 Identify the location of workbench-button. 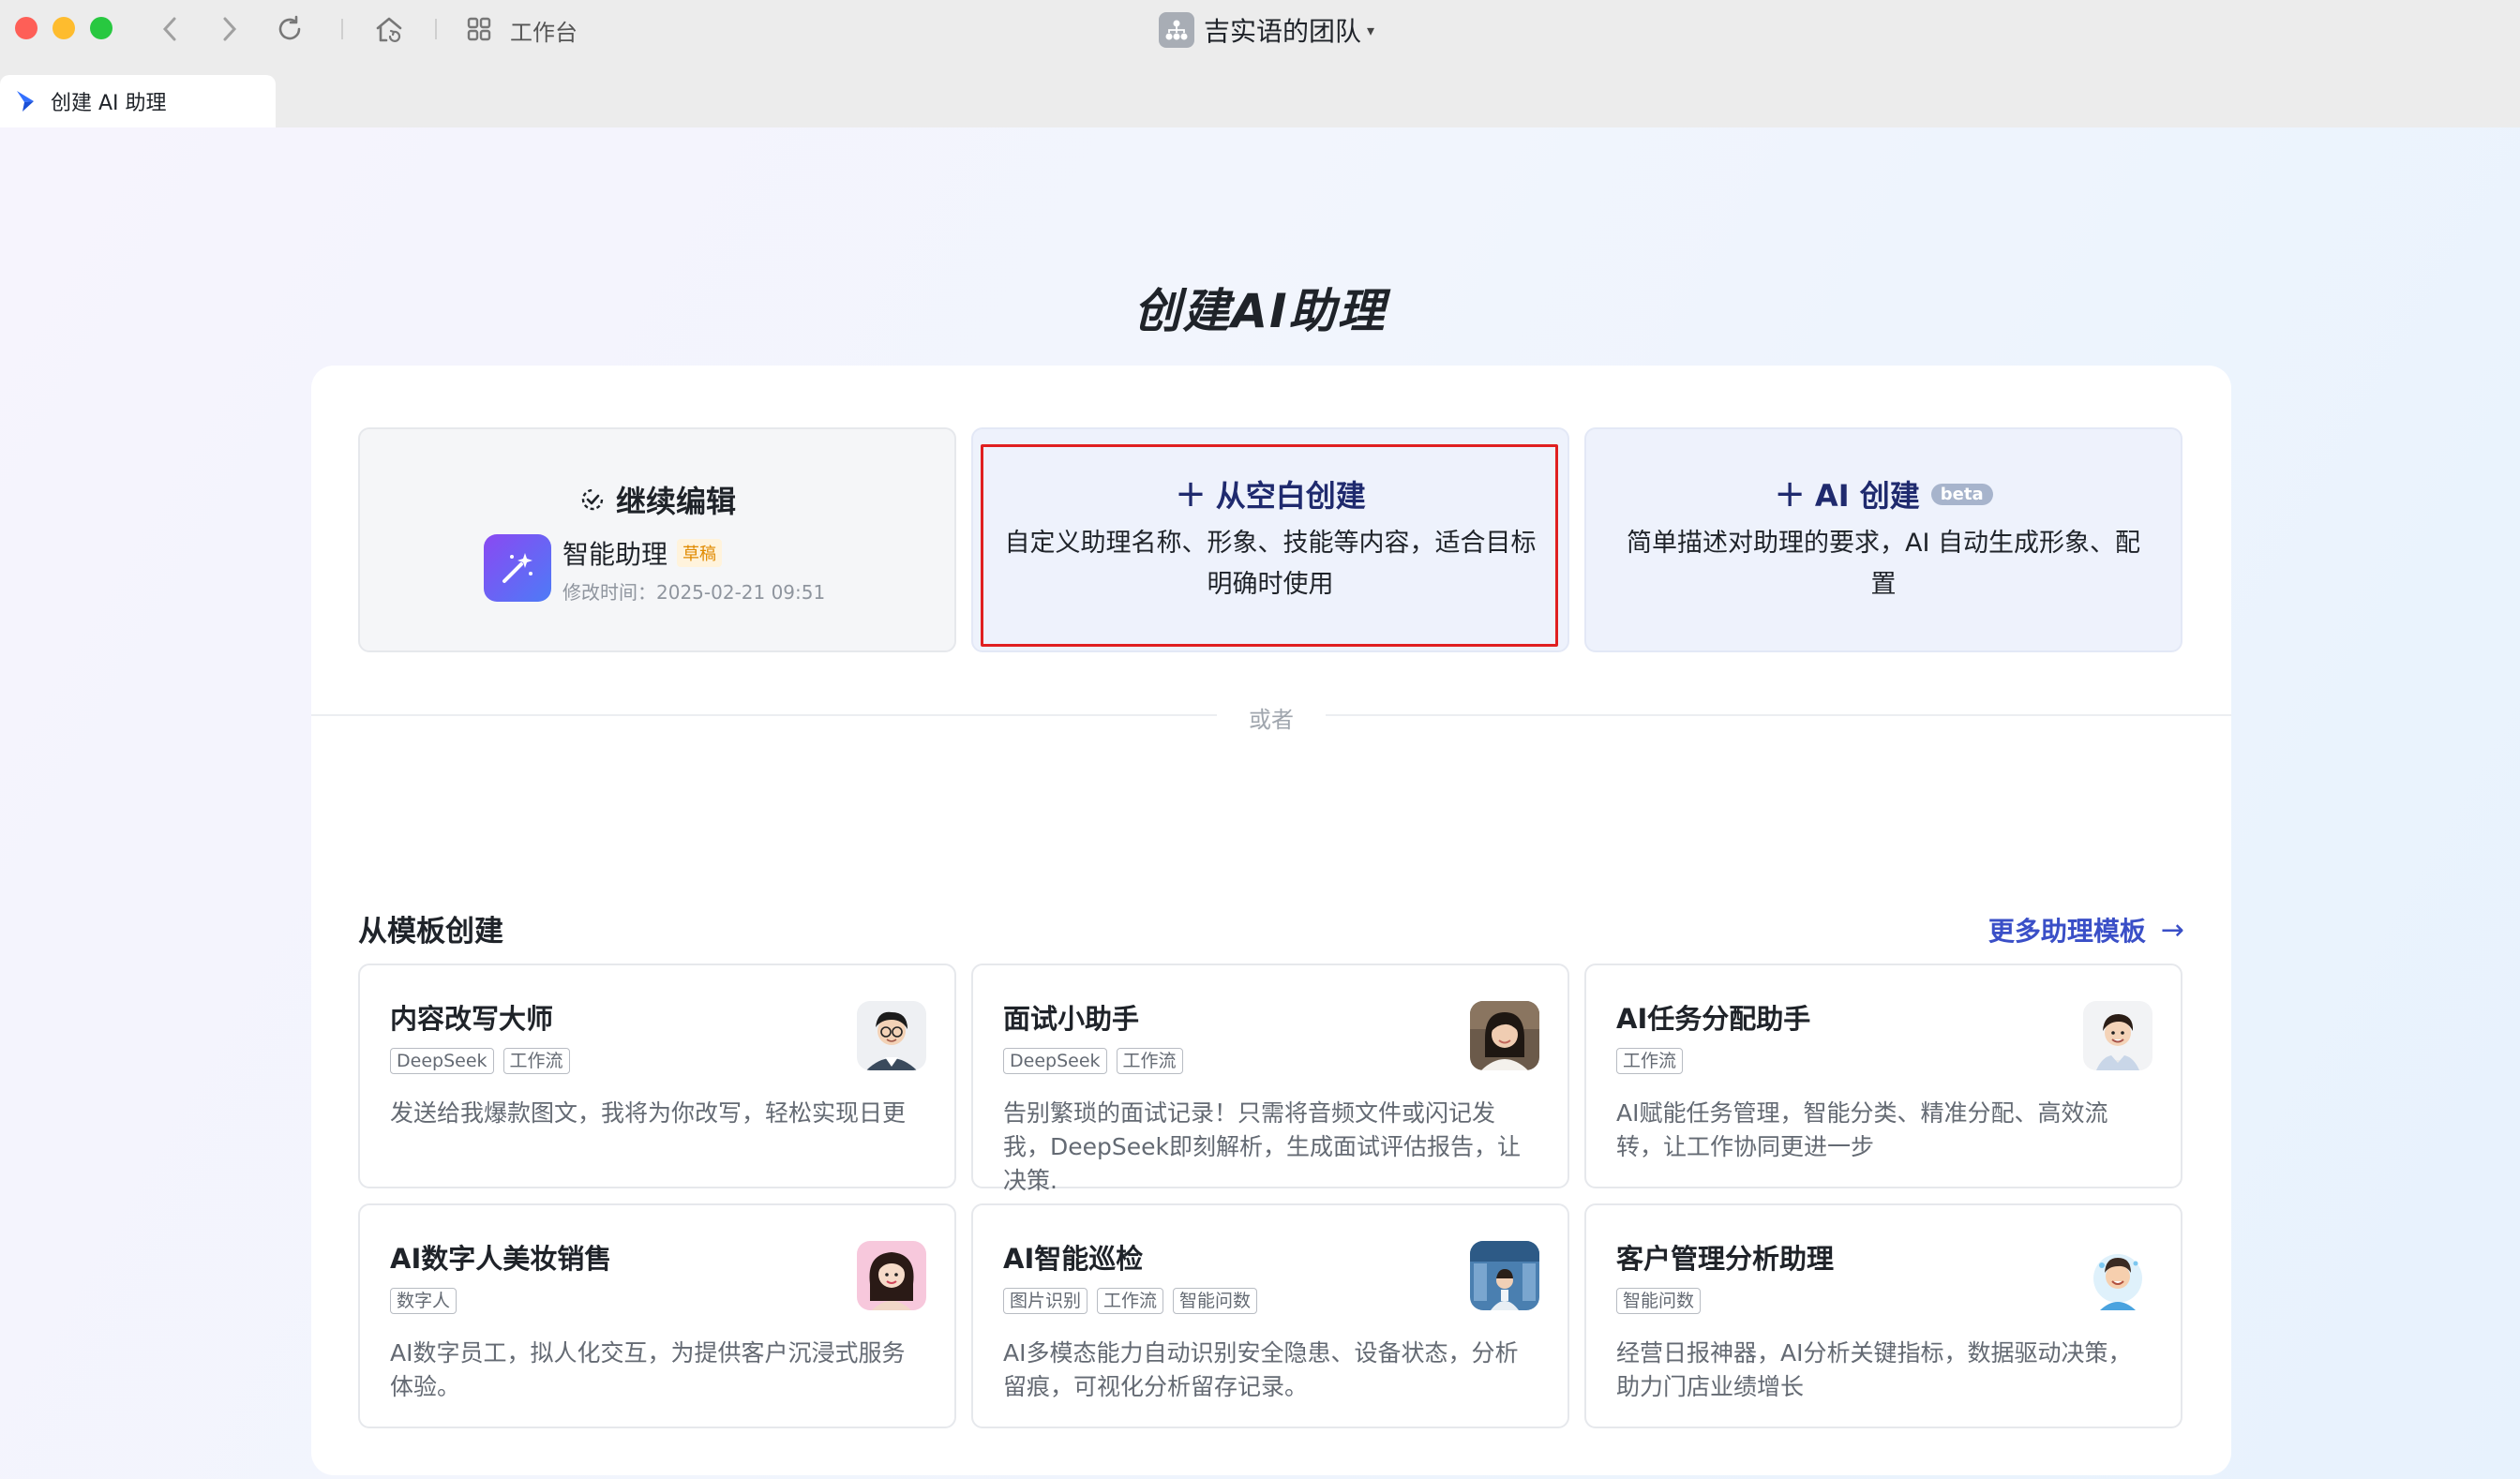
(479, 29).